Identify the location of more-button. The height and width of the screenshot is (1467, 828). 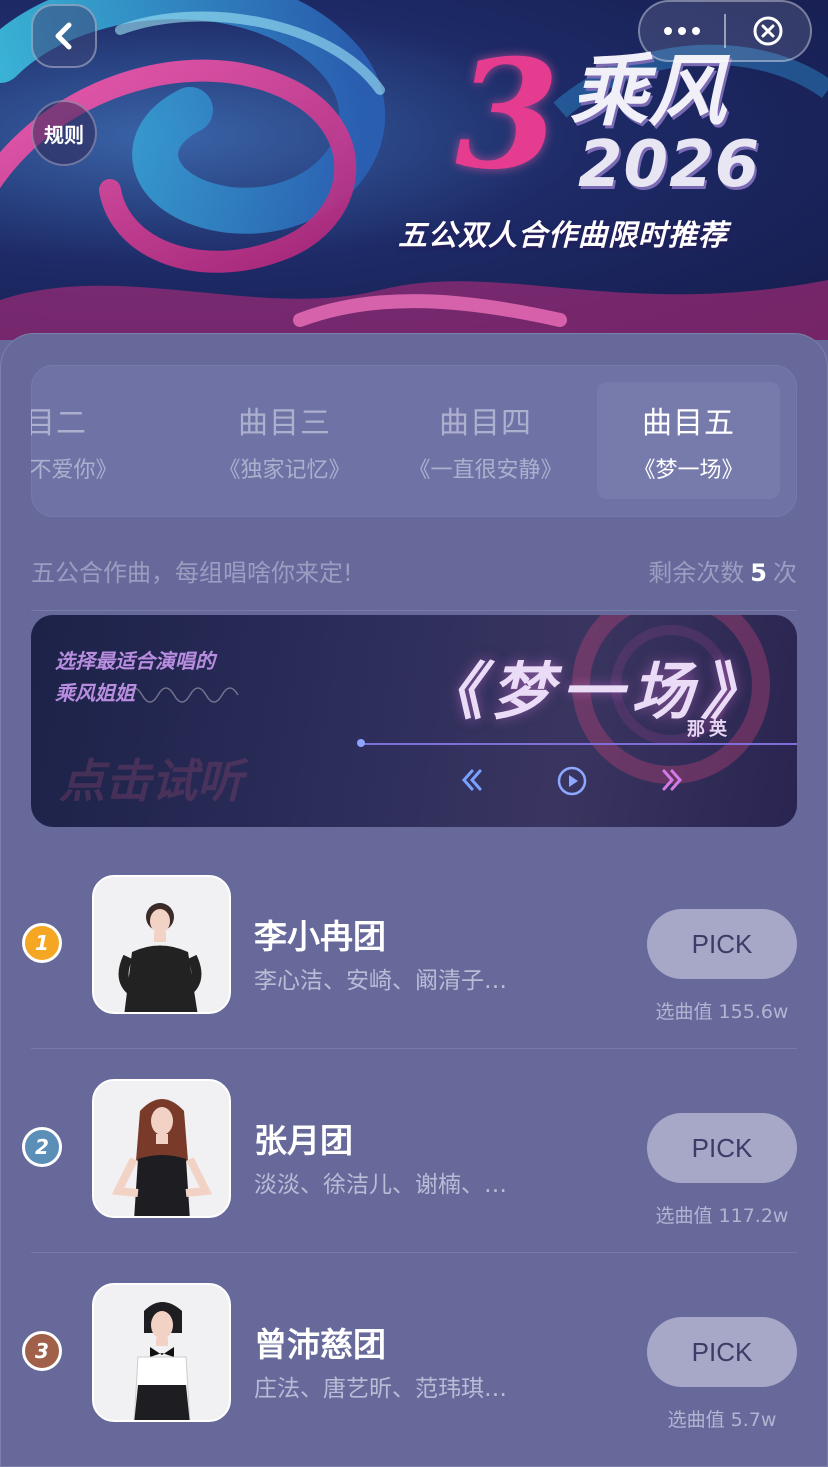
(682, 31).